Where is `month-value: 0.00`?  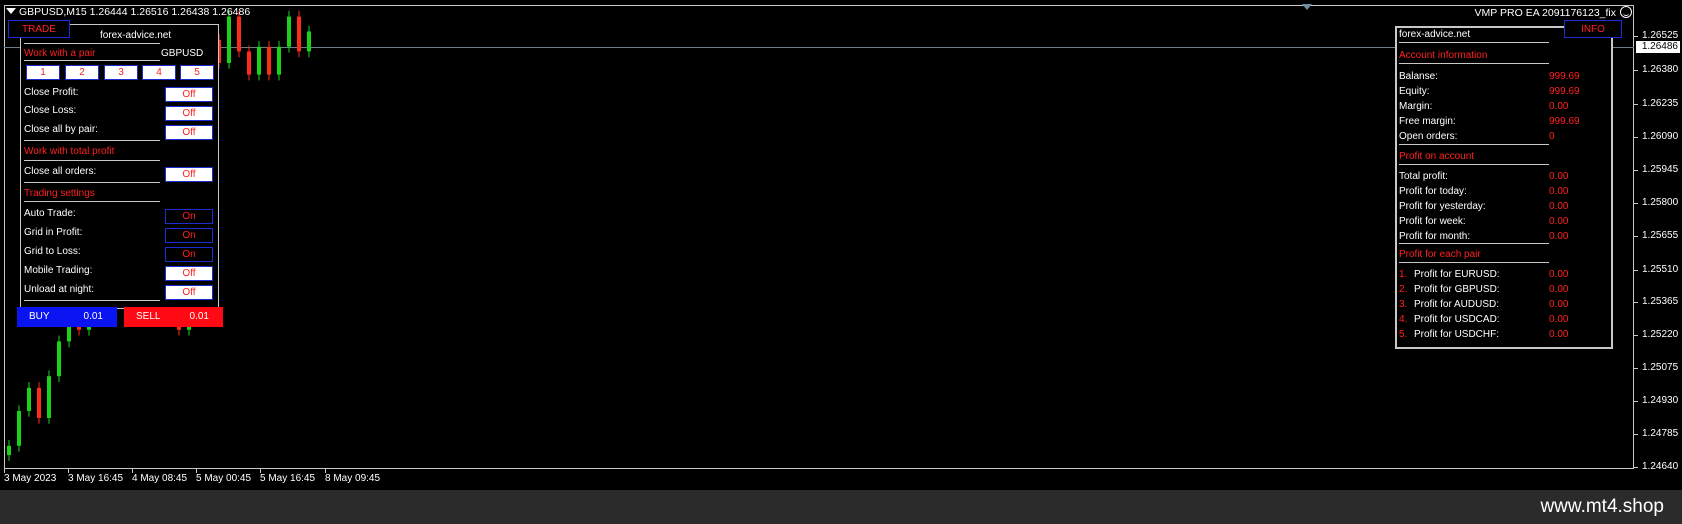
month-value: 0.00 is located at coordinates (1559, 236).